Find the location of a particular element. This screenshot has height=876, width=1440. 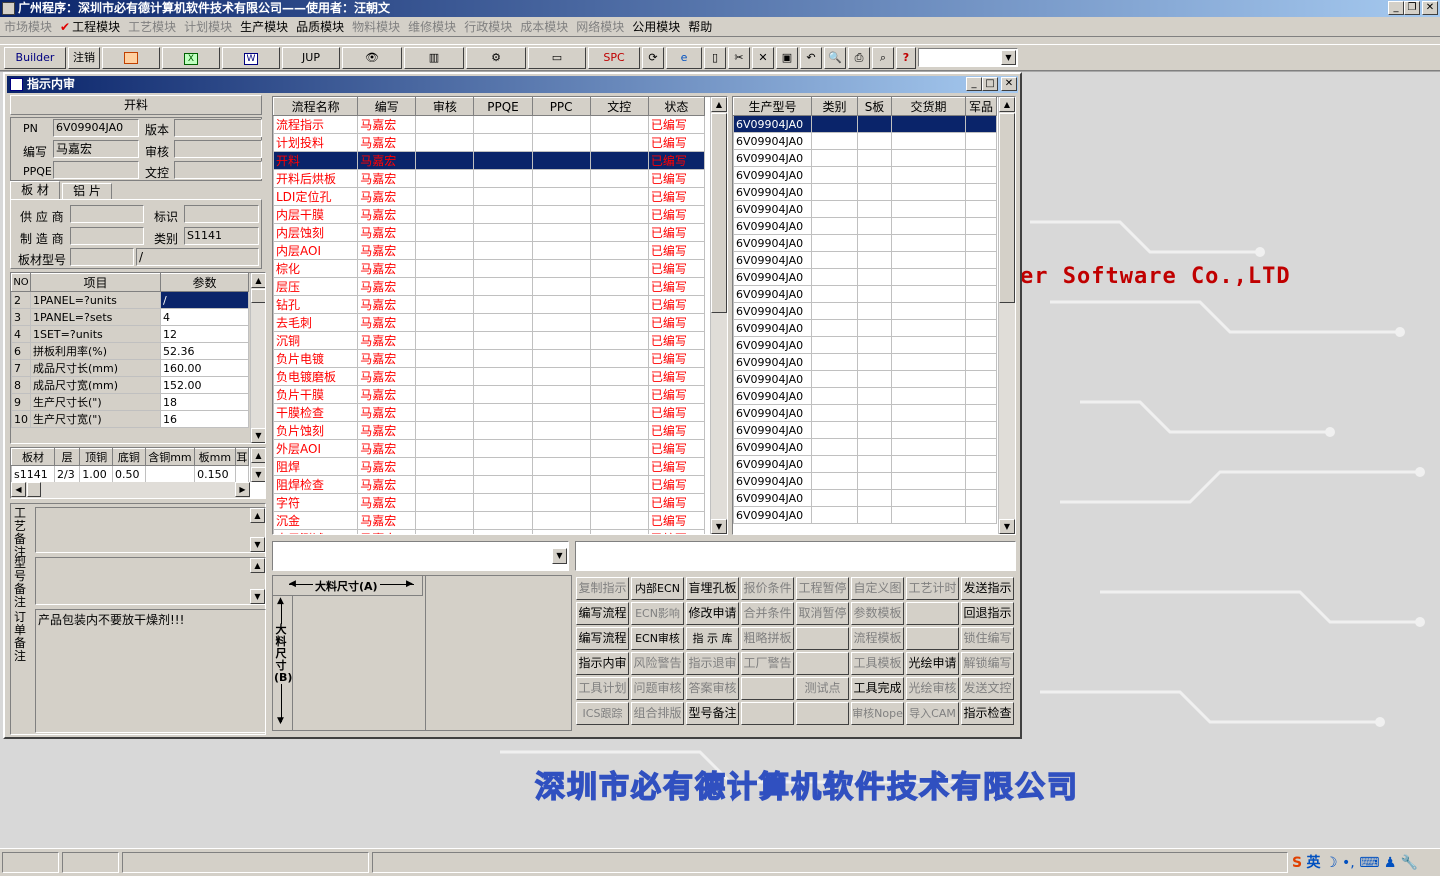

action-button: ECN影响 is located at coordinates (657, 613).